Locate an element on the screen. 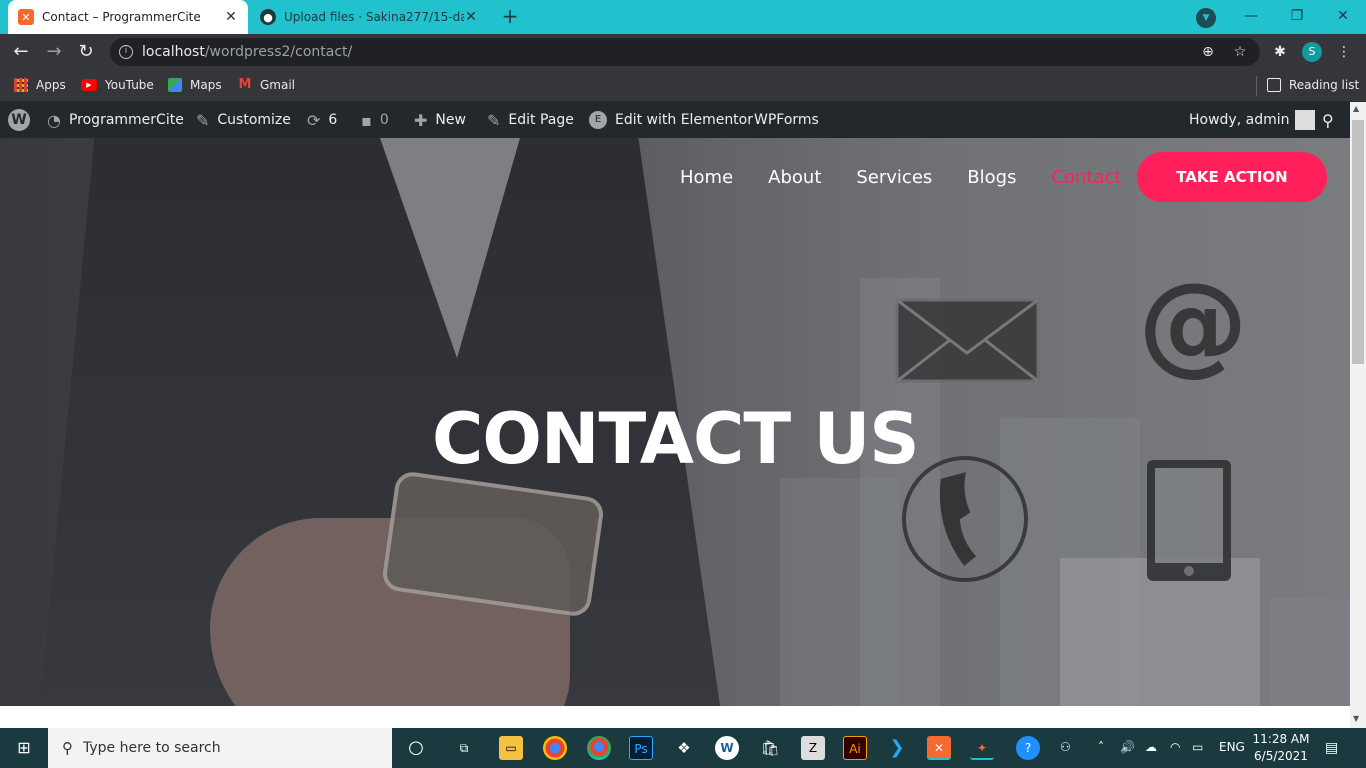  restore-button: ❐ is located at coordinates (1297, 17).